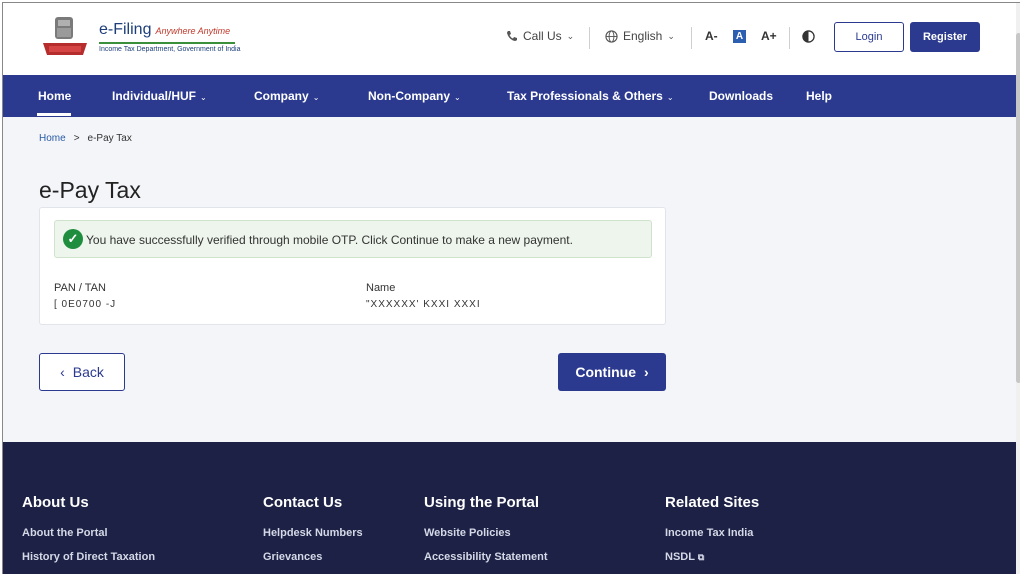  I want to click on page-scrollbar, so click(1018, 288).